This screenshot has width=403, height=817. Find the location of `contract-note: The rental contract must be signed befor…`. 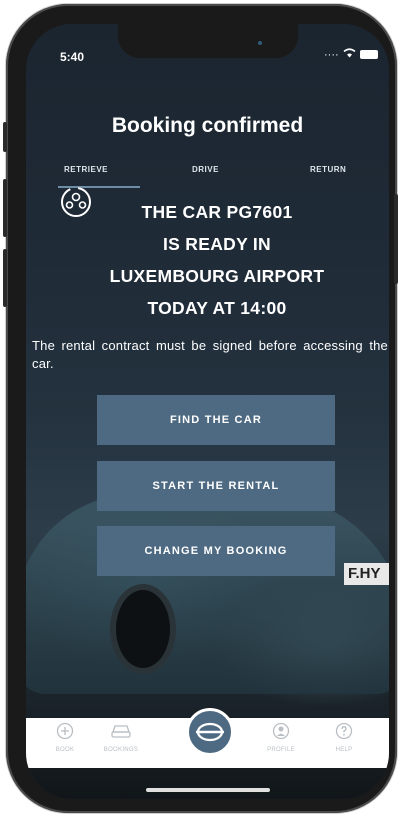

contract-note: The rental contract must be signed befor… is located at coordinates (210, 354).